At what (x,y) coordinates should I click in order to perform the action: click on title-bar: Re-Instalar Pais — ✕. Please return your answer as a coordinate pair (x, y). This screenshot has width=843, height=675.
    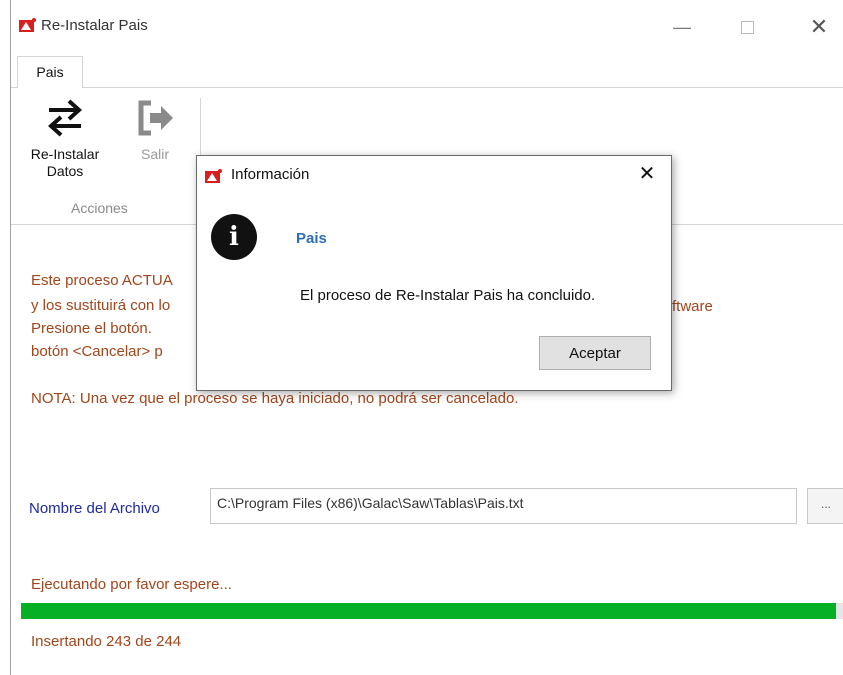
    Looking at the image, I should click on (427, 25).